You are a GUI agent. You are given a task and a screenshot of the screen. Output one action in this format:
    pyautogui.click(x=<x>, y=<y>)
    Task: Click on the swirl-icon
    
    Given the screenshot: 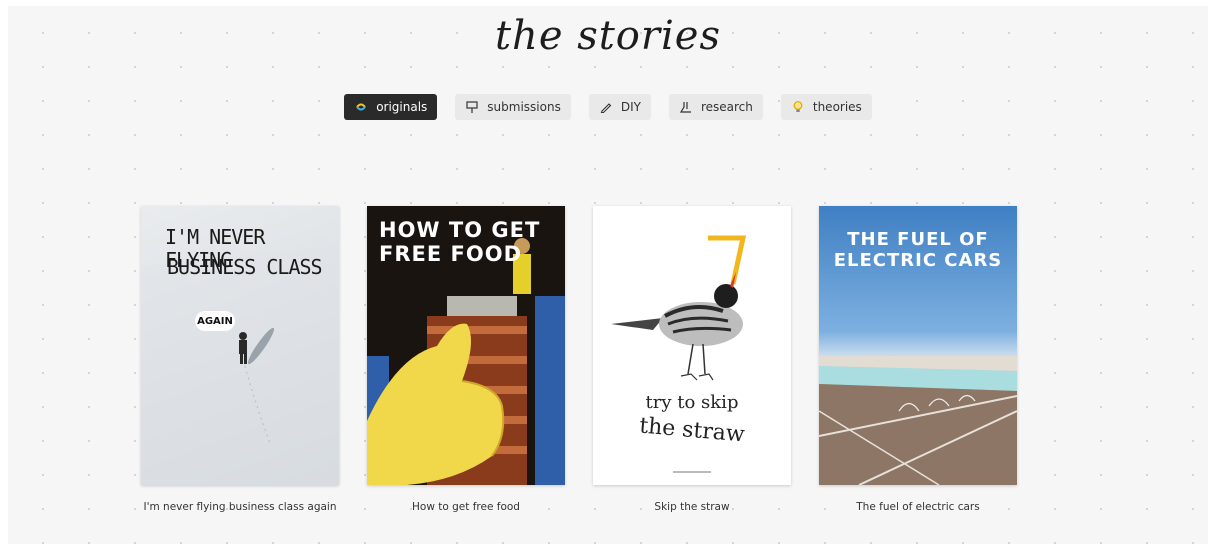 What is the action you would take?
    pyautogui.click(x=361, y=107)
    